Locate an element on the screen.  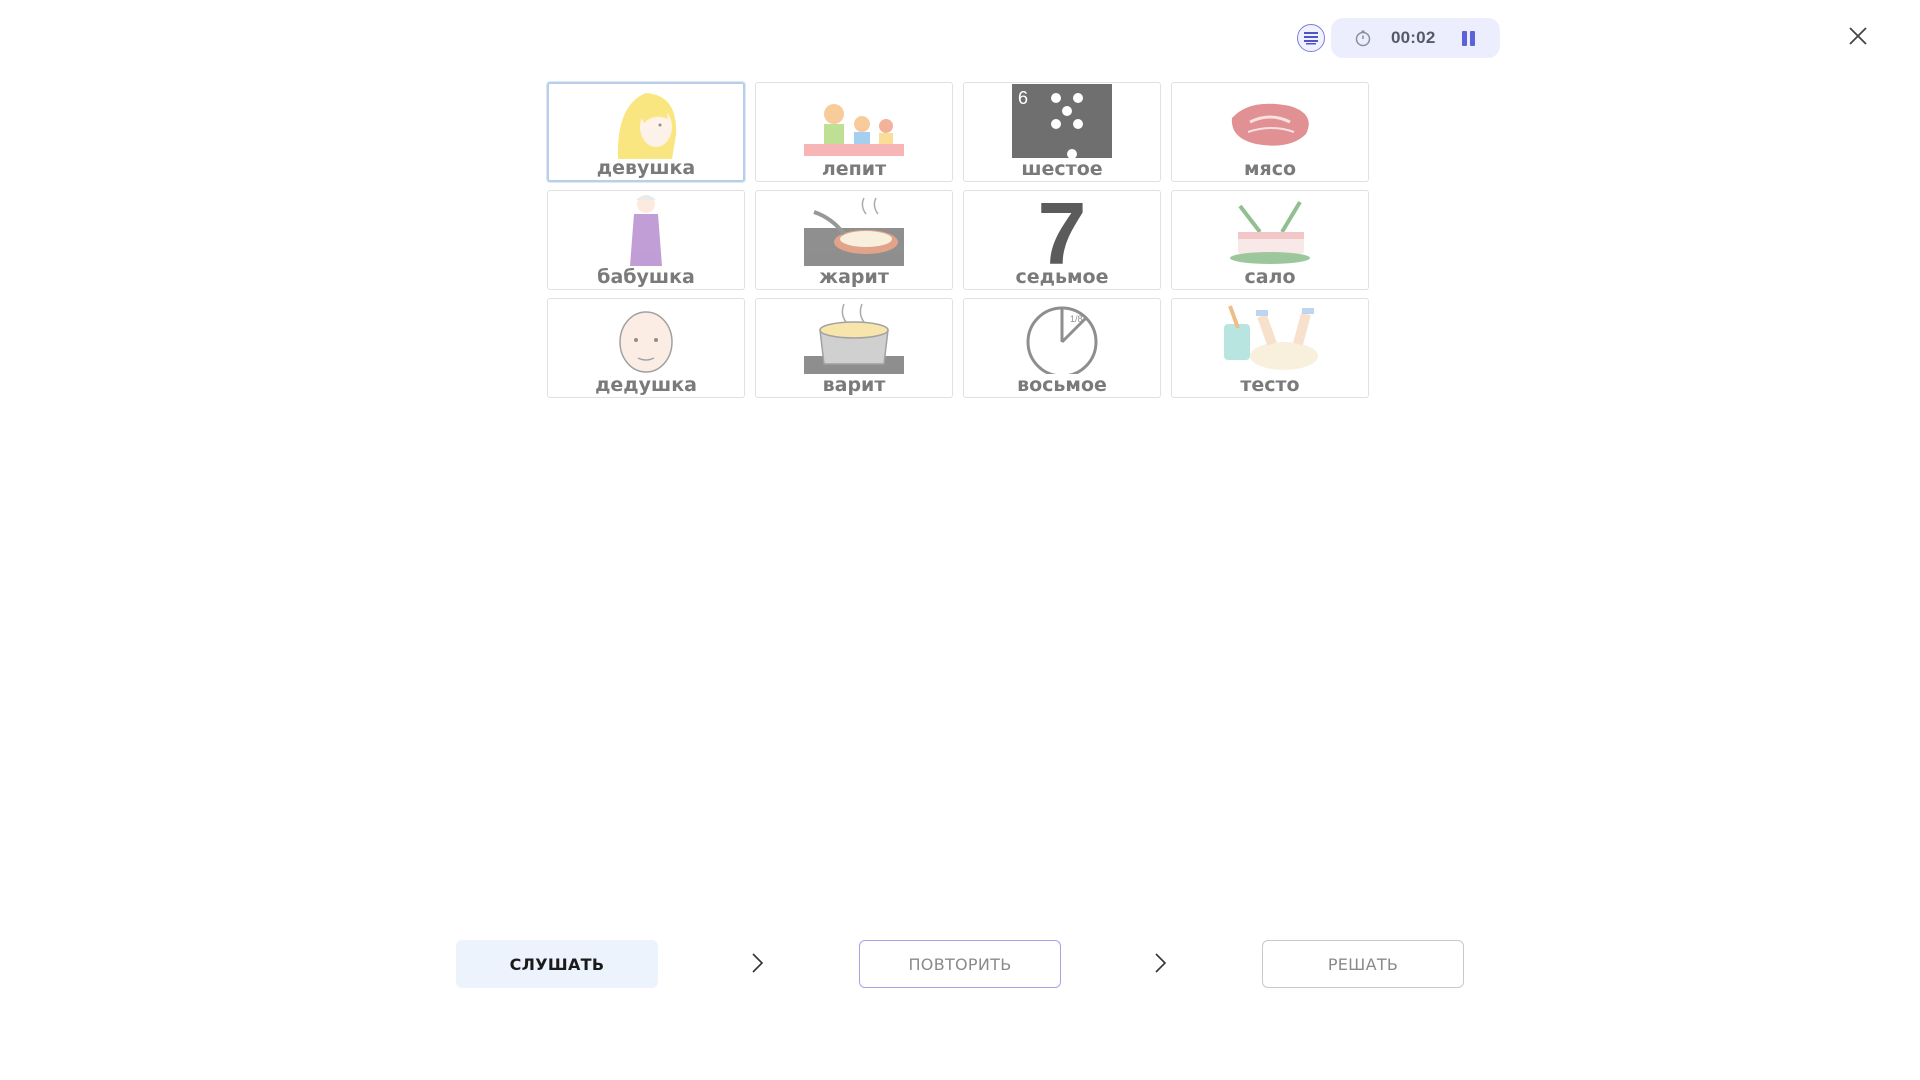
card-seventh: 7 седьмое is located at coordinates (1062, 240).